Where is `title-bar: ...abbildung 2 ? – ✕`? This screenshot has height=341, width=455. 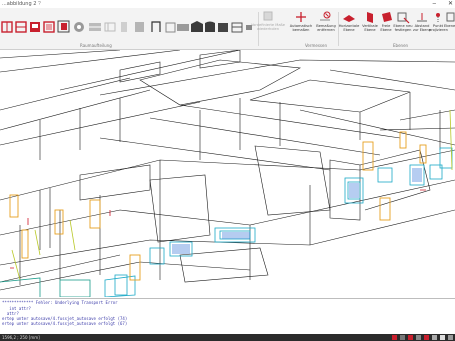
title-bar: ...abbildung 2 ? – ✕ is located at coordinates (227, 4).